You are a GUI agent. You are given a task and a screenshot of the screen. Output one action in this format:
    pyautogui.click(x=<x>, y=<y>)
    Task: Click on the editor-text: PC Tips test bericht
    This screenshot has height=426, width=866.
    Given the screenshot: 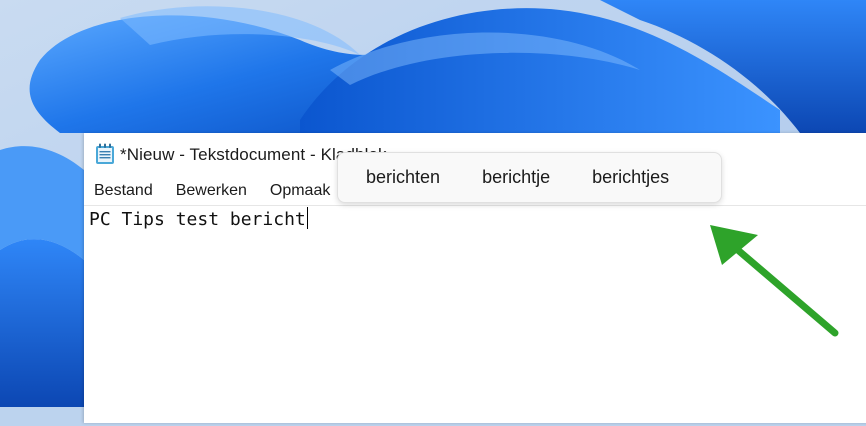 What is the action you would take?
    pyautogui.click(x=197, y=219)
    